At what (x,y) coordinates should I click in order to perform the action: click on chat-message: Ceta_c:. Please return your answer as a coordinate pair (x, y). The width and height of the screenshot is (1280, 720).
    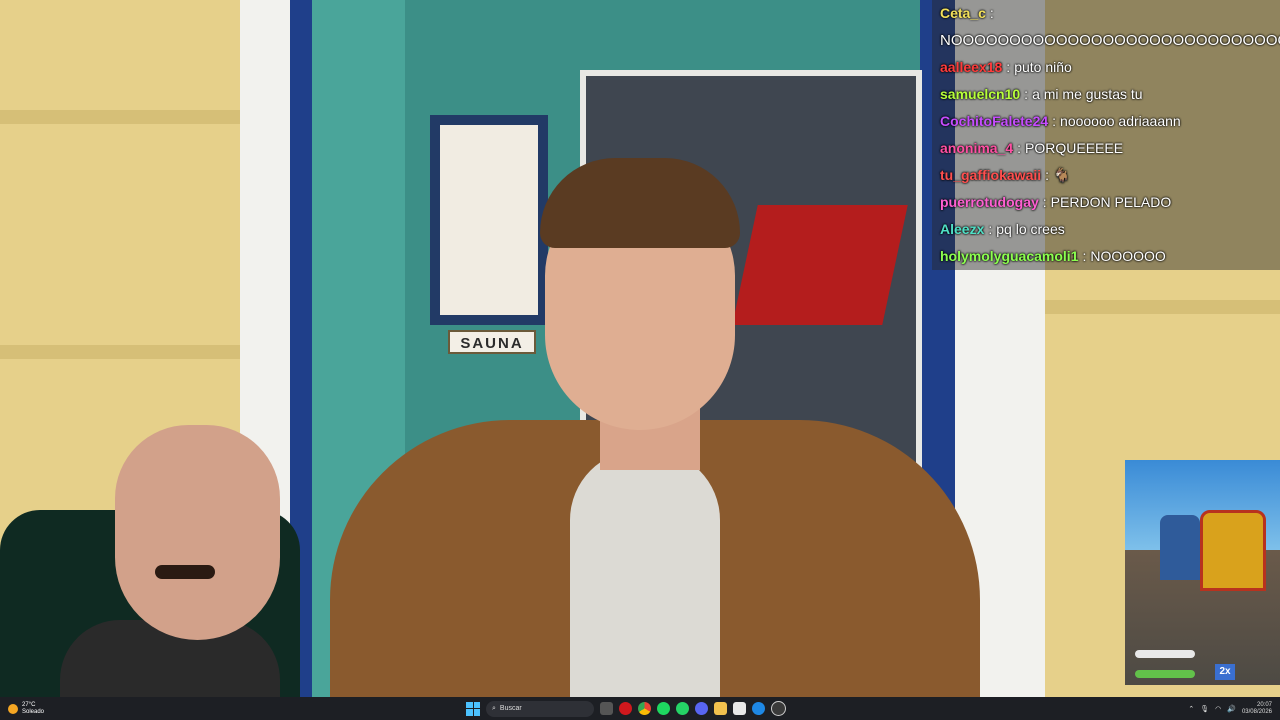
    Looking at the image, I should click on (1106, 13).